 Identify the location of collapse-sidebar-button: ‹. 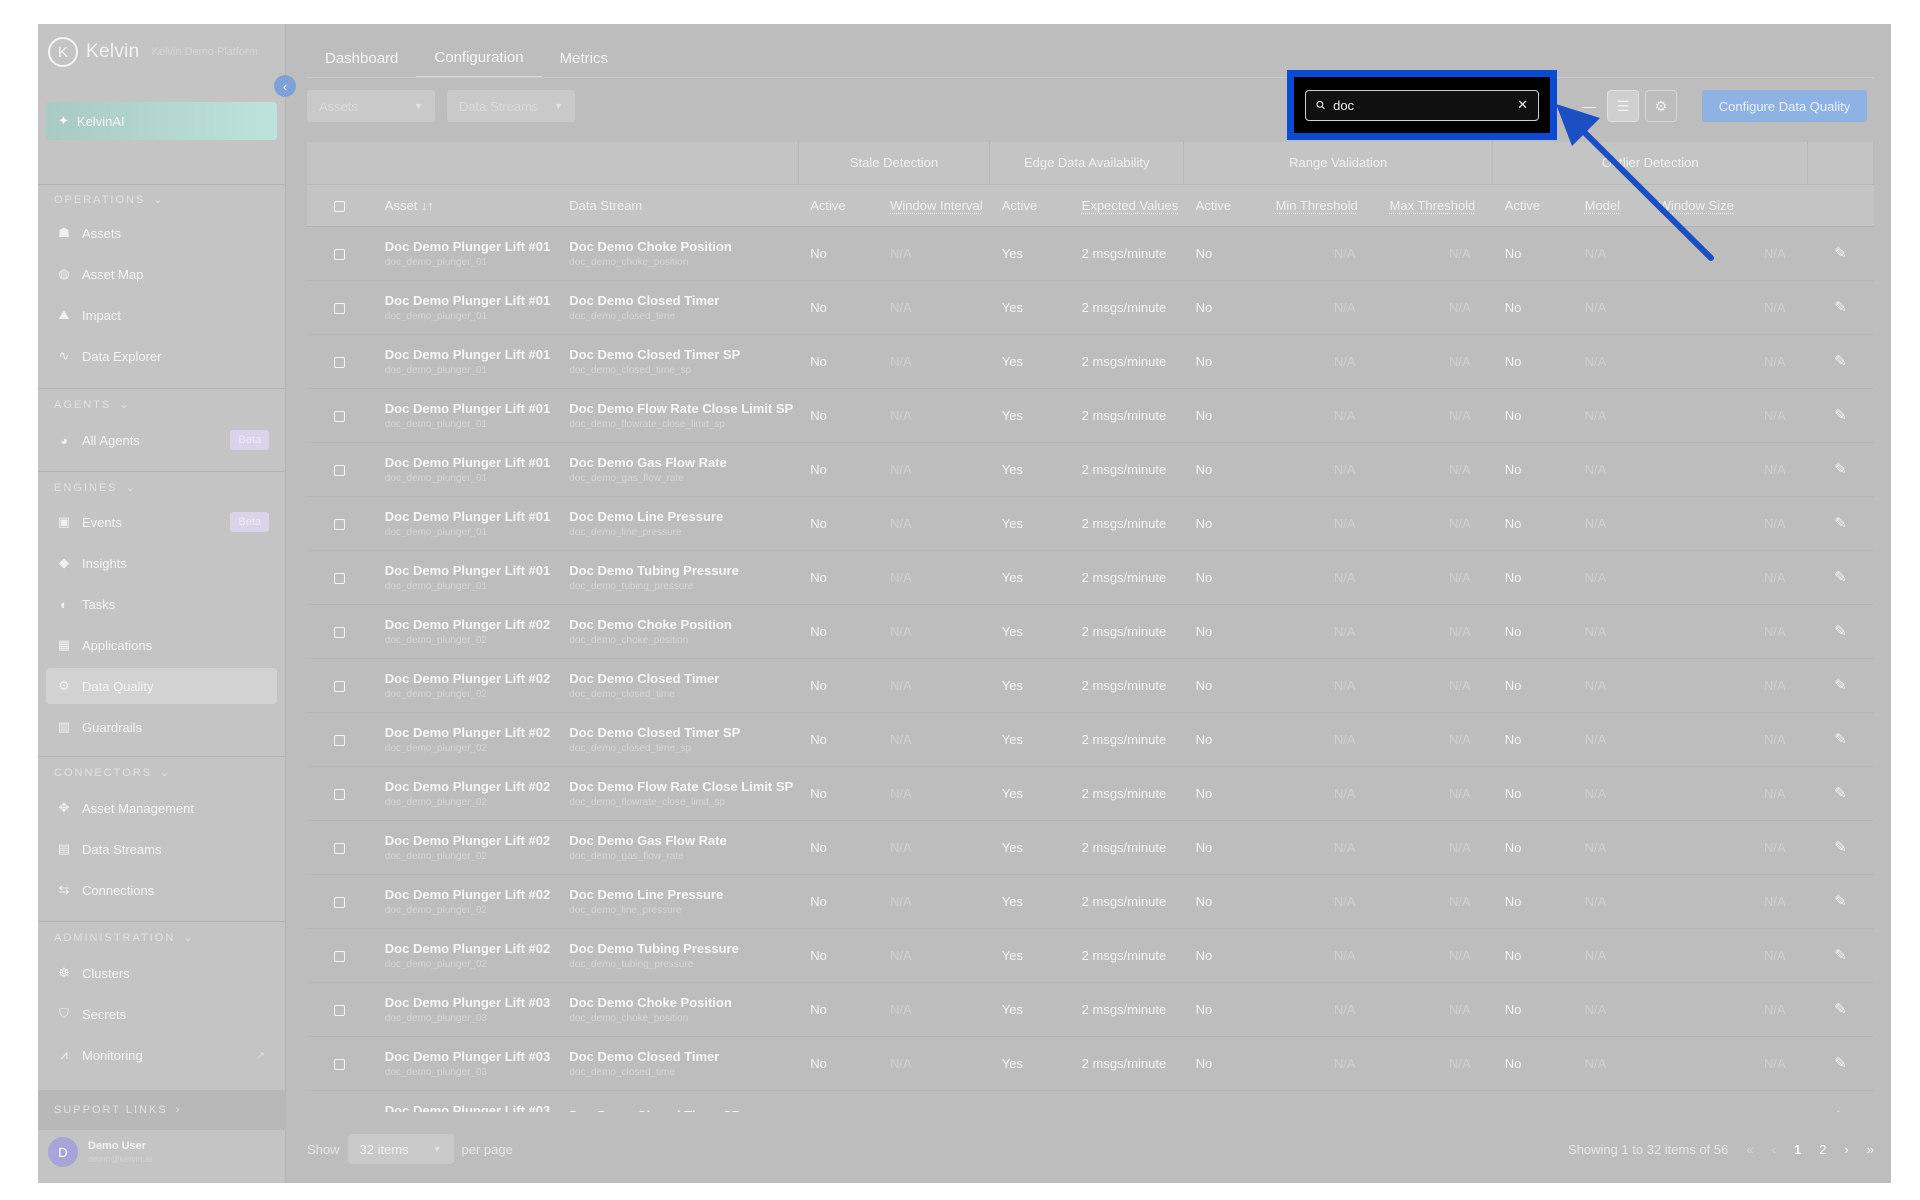
(285, 86).